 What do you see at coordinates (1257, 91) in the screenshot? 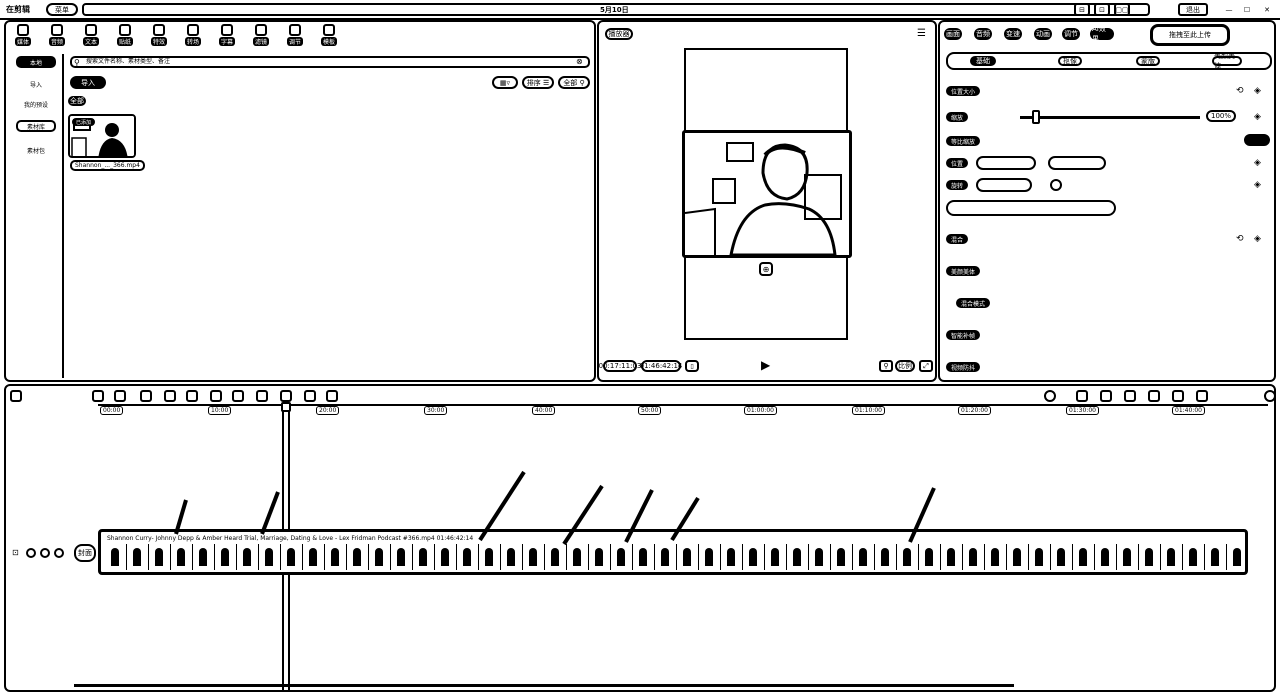
I see `keyframe-icon: ◈` at bounding box center [1257, 91].